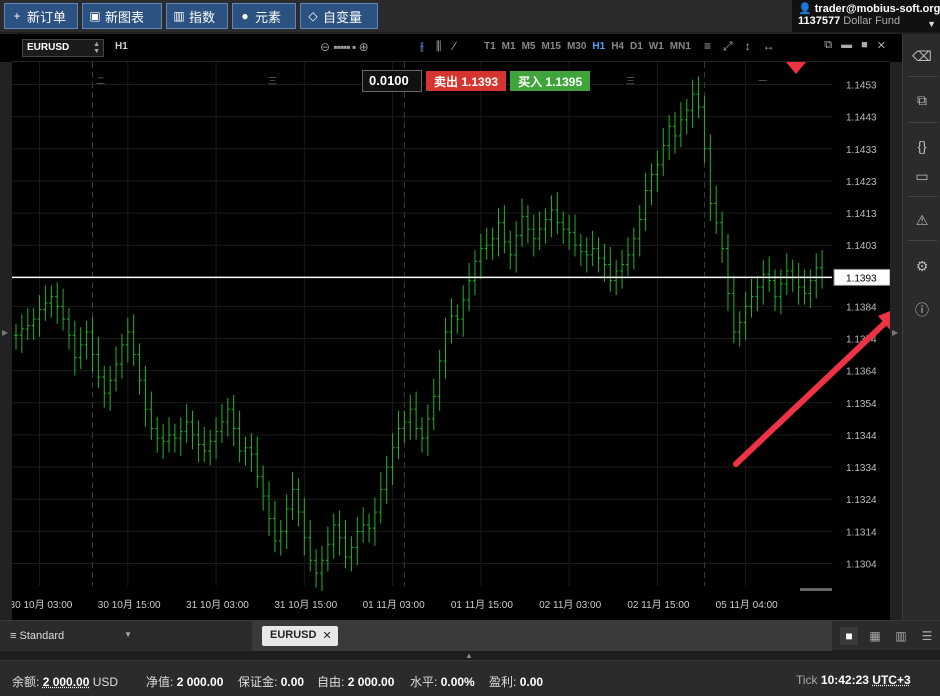 The width and height of the screenshot is (940, 696). Describe the element at coordinates (325, 47) in the screenshot. I see `zoom-out-icon: ⊖` at that location.